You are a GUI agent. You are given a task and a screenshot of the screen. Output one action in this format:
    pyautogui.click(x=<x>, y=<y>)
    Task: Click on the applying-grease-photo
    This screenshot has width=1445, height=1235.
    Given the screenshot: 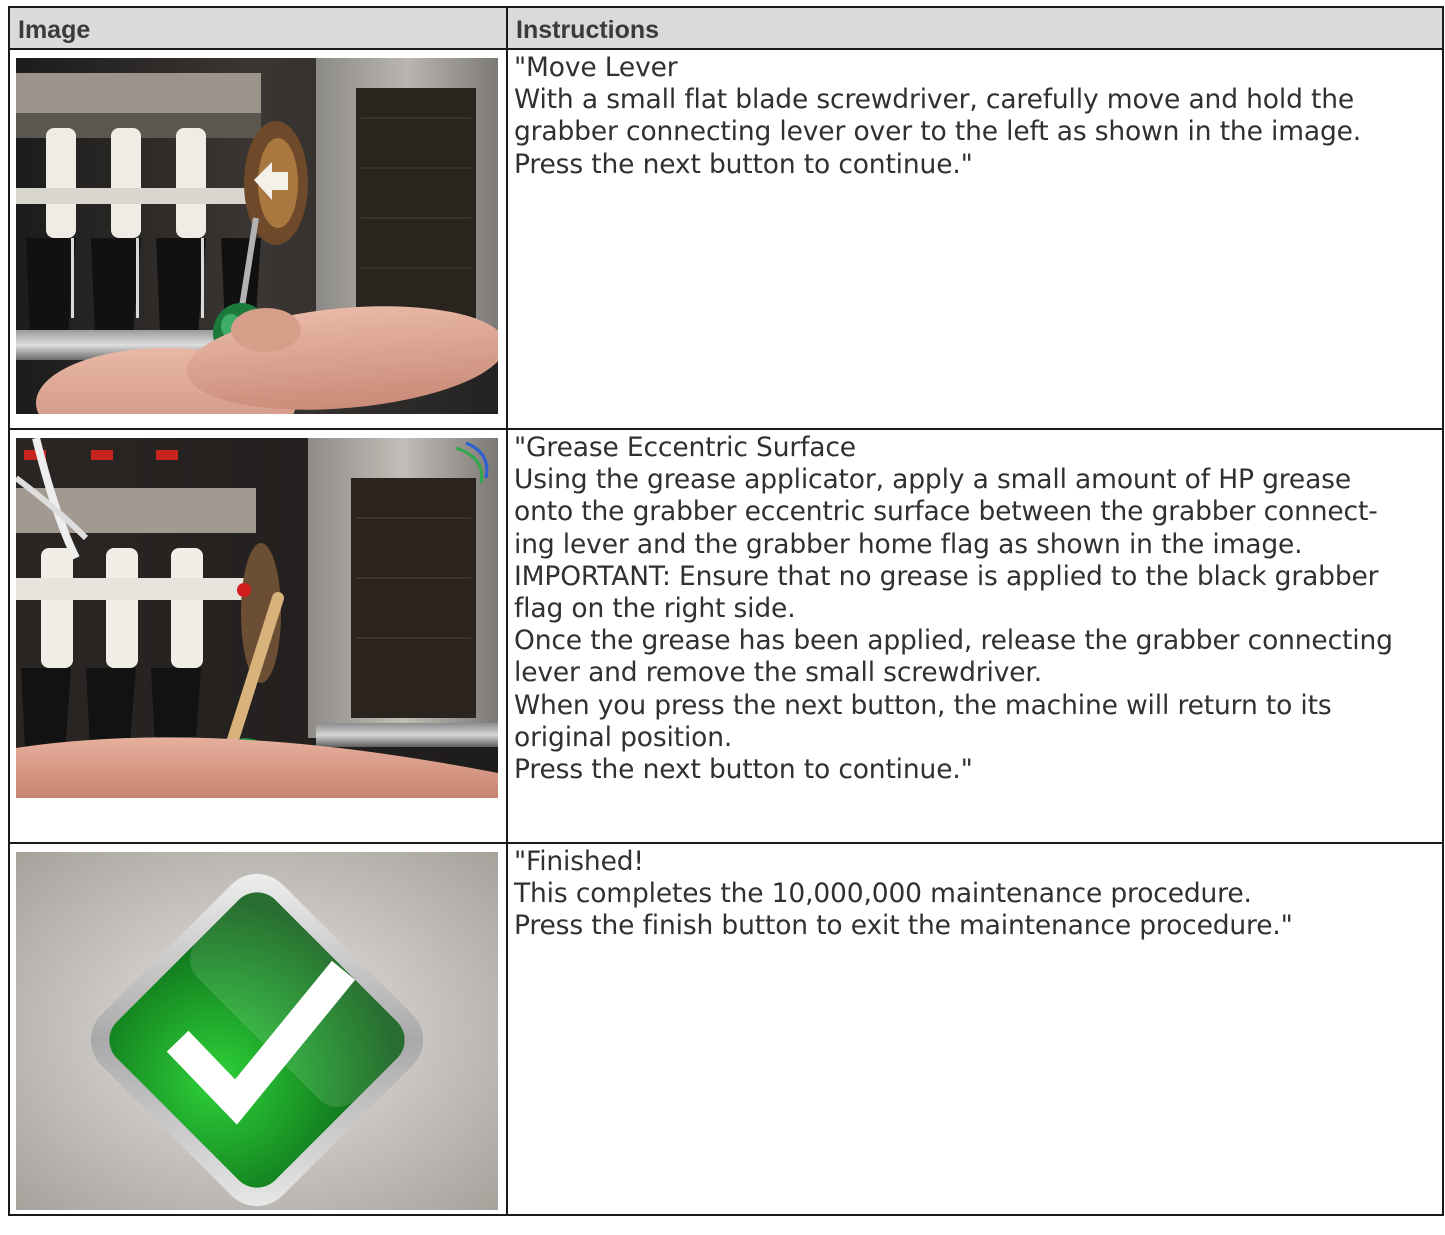 What is the action you would take?
    pyautogui.click(x=257, y=618)
    